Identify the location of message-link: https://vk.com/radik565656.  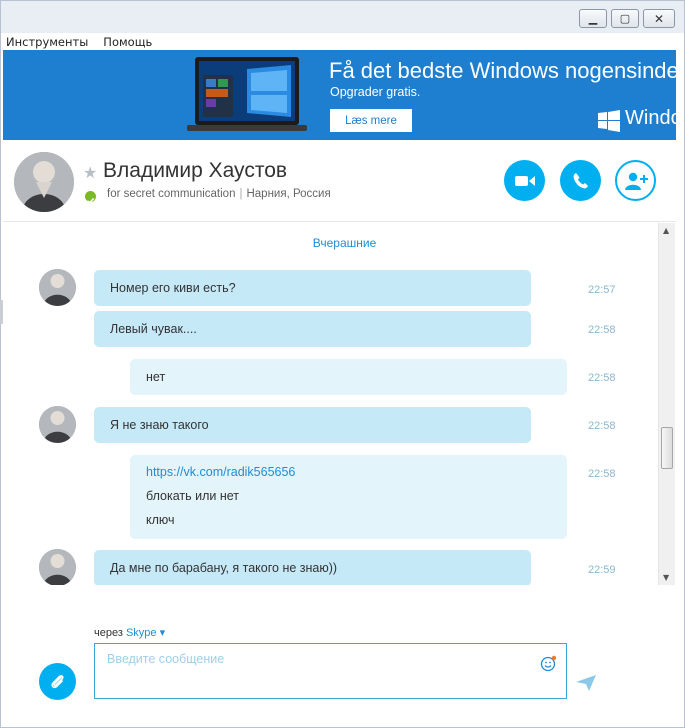
(348, 477).